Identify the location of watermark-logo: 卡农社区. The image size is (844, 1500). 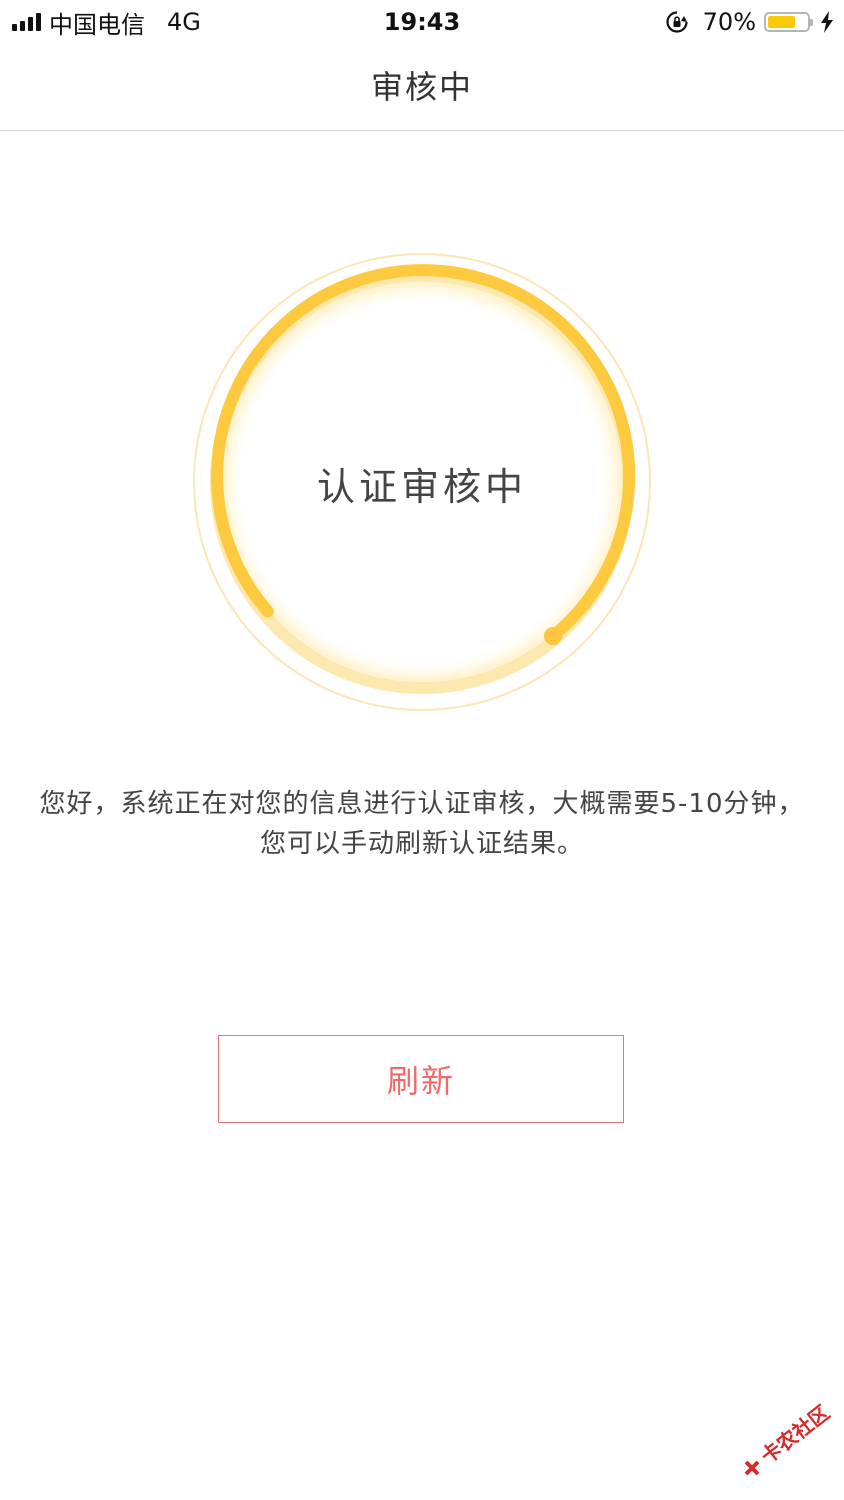
(788, 1438).